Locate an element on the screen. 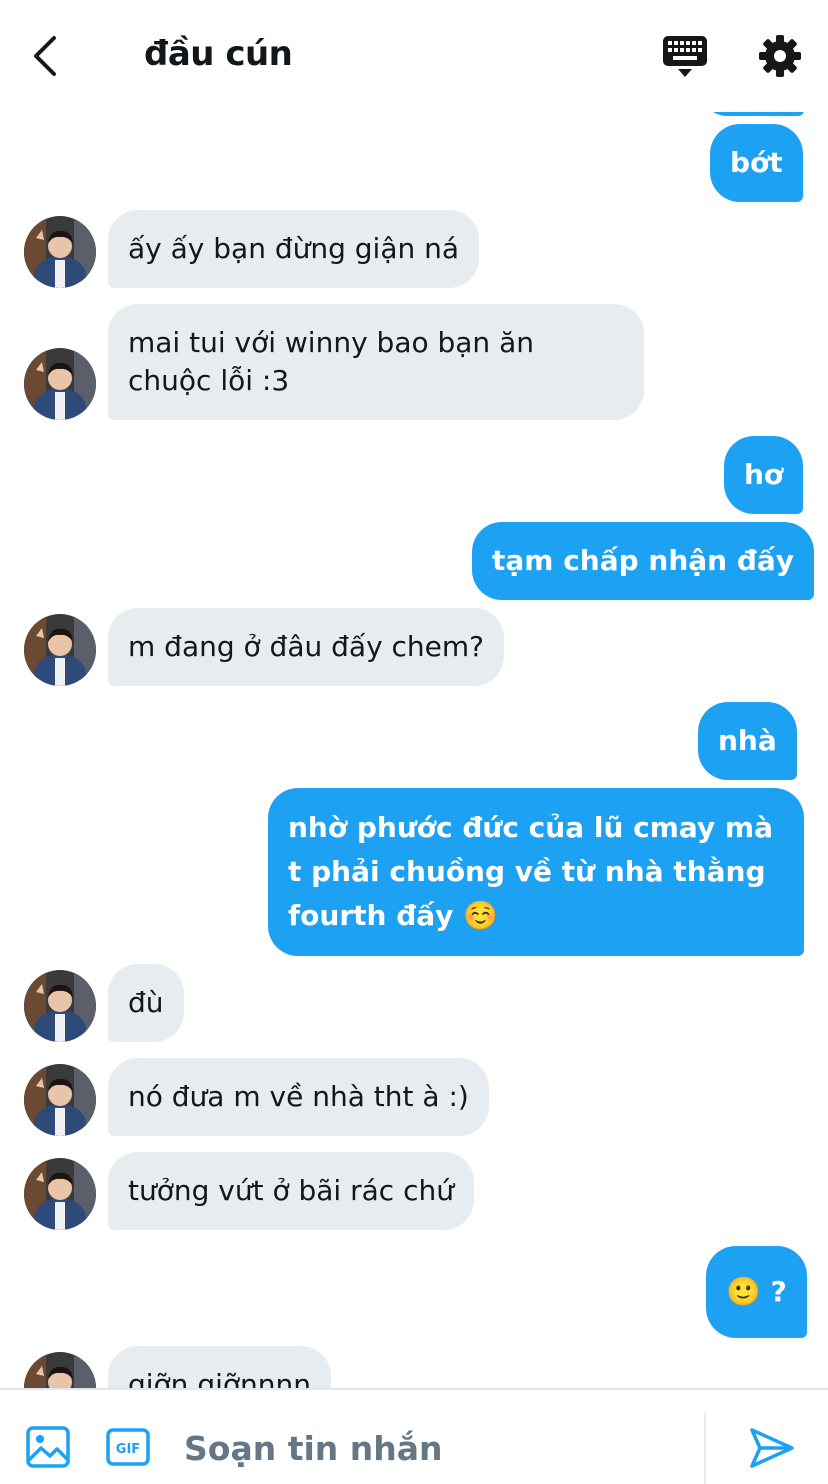 The width and height of the screenshot is (828, 1484). message-text: m đang ở đâu đấy chem? is located at coordinates (306, 646).